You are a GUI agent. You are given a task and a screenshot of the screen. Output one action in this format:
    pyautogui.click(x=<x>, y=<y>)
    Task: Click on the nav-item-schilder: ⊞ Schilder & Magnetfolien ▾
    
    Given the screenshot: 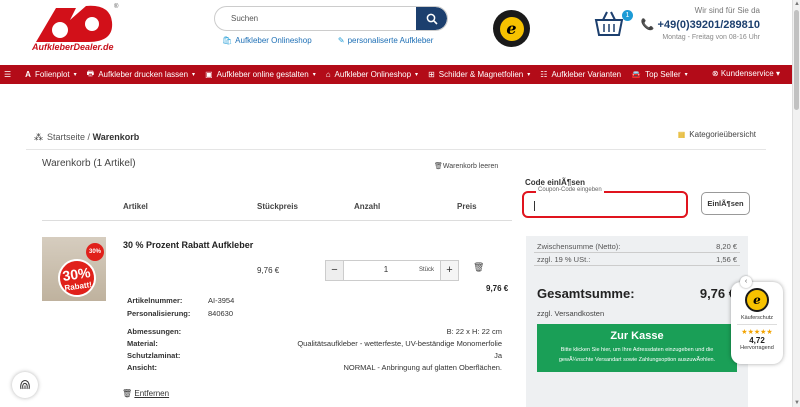 What is the action you would take?
    pyautogui.click(x=479, y=74)
    